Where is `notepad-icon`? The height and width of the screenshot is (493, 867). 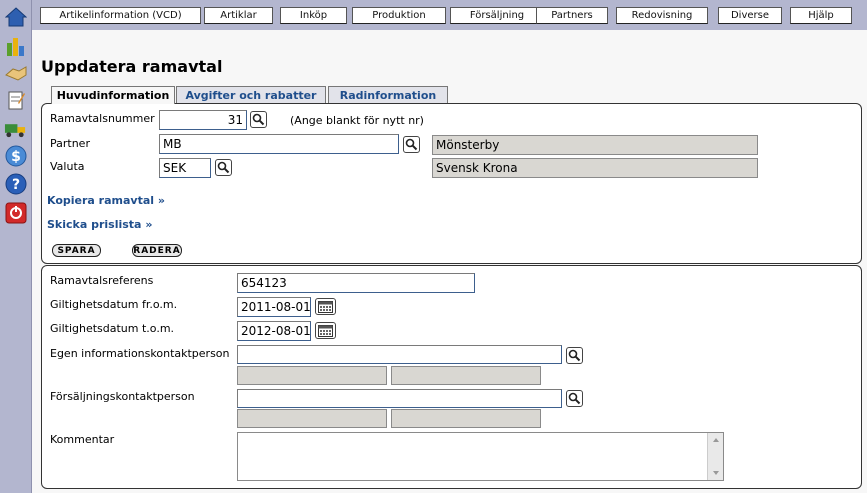
notepad-icon is located at coordinates (15, 99).